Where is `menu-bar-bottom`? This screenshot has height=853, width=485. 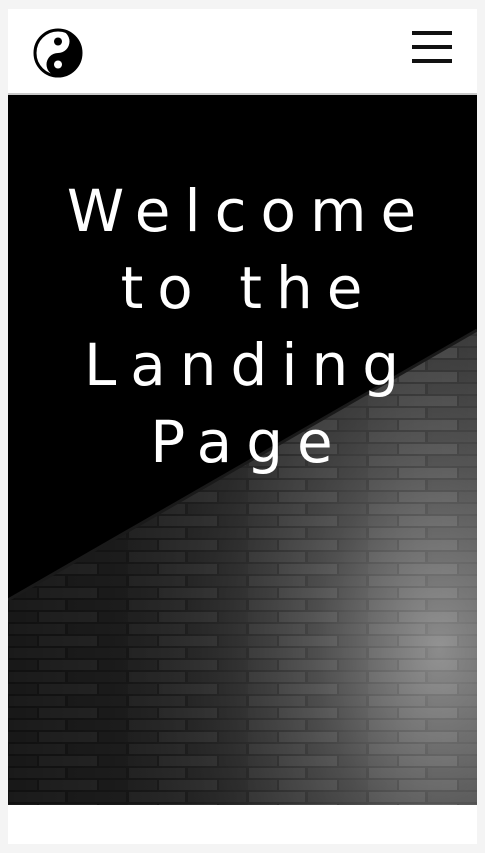 menu-bar-bottom is located at coordinates (432, 61).